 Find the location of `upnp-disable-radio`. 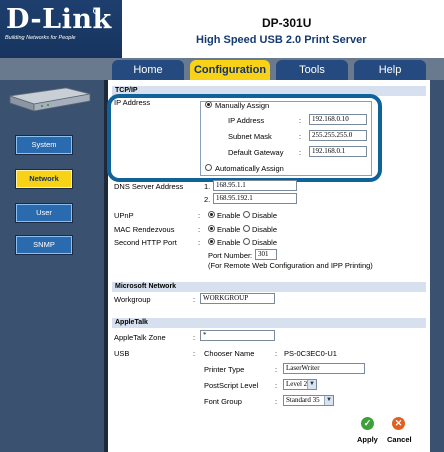

upnp-disable-radio is located at coordinates (246, 214).